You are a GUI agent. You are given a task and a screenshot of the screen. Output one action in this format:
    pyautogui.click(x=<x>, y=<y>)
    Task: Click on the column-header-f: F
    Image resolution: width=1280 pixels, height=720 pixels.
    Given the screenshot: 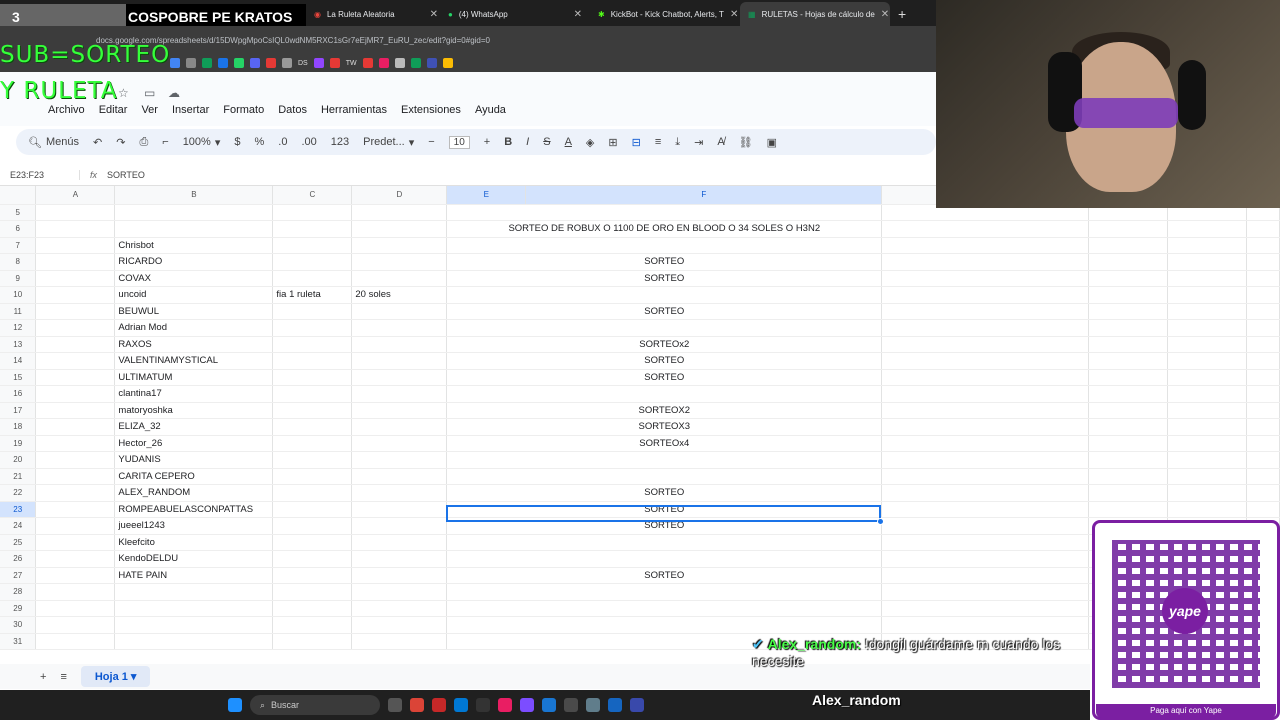 What is the action you would take?
    pyautogui.click(x=704, y=195)
    